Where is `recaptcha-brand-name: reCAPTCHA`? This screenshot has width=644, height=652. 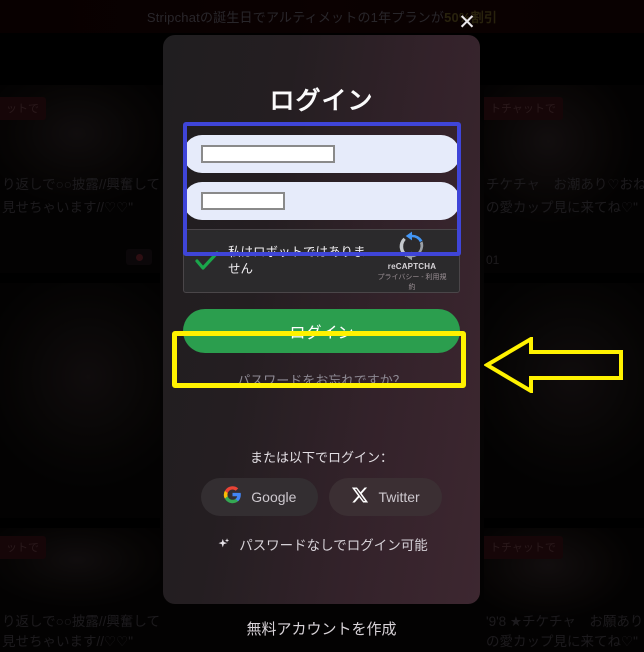
recaptcha-brand-name: reCAPTCHA is located at coordinates (412, 266).